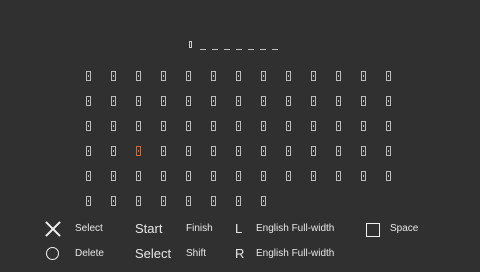 This screenshot has height=272, width=480. Describe the element at coordinates (53, 229) in the screenshot. I see `cross-button-icon` at that location.